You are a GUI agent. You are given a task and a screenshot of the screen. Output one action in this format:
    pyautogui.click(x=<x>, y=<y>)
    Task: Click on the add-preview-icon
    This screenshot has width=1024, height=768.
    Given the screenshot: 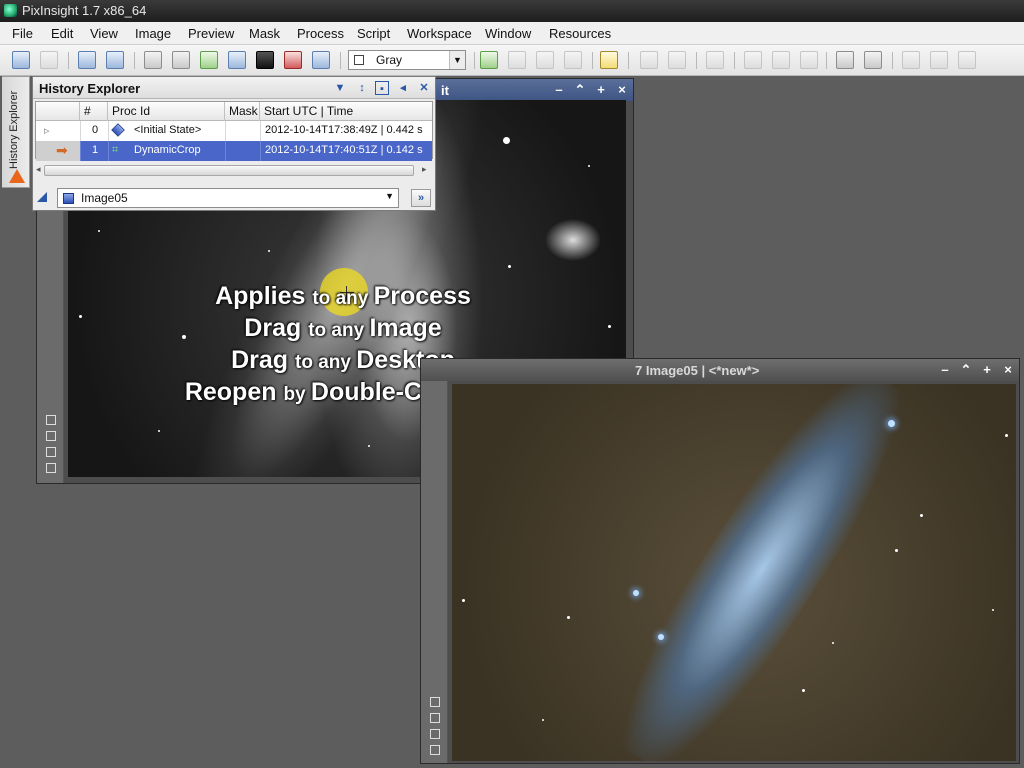 What is the action you would take?
    pyautogui.click(x=209, y=60)
    